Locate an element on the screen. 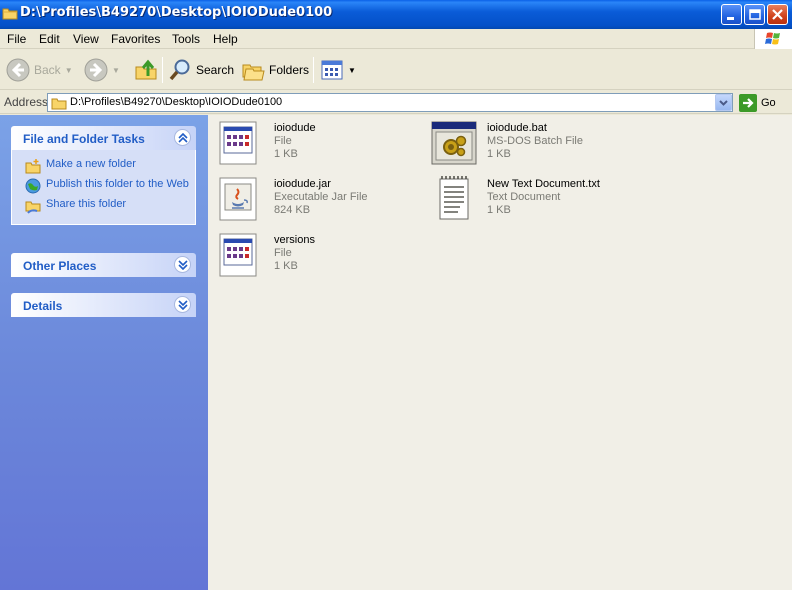  panel-title: File and Folder Tasks is located at coordinates (84, 139).